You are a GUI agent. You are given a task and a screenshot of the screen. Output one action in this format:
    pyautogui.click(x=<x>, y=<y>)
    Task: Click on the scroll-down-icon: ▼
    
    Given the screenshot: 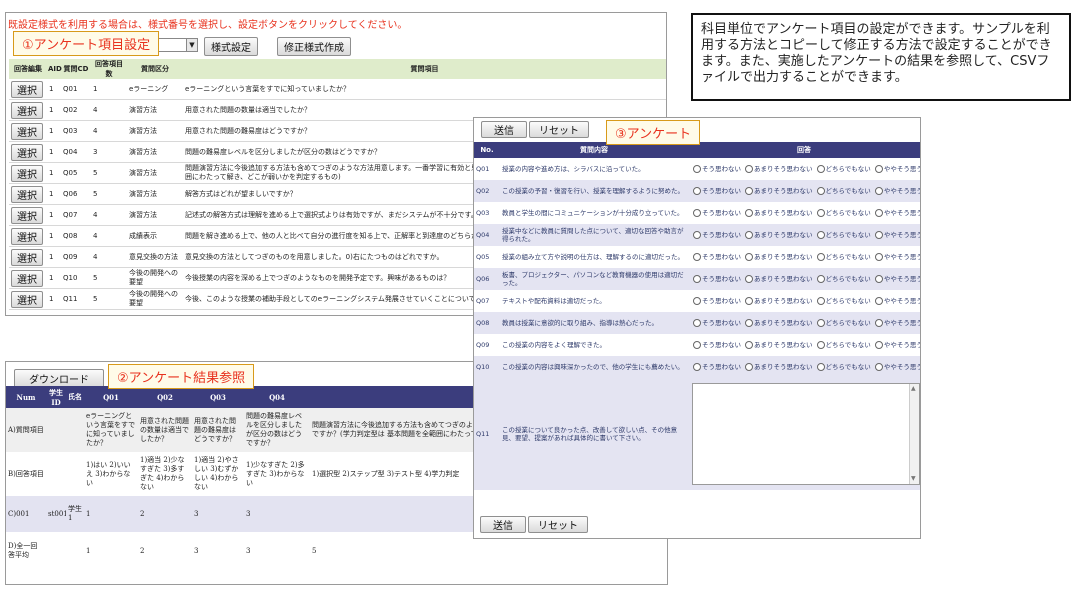 What is the action you would take?
    pyautogui.click(x=913, y=479)
    